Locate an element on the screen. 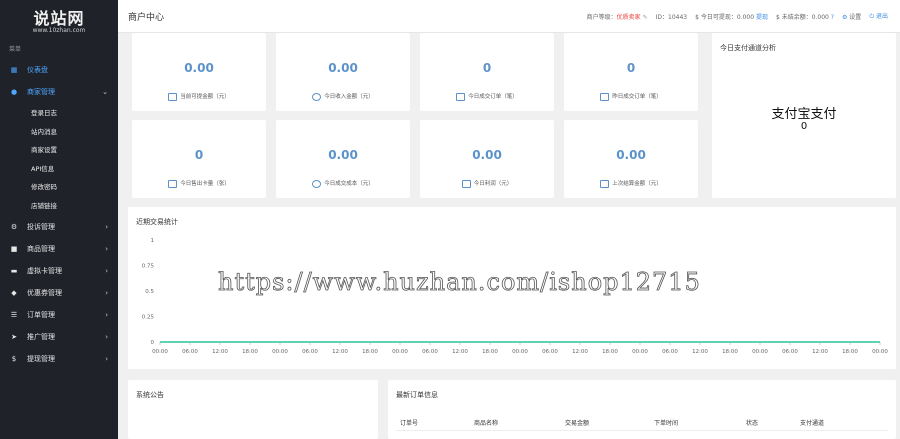 This screenshot has width=900, height=439. stat-label: 今日收入金额（元） is located at coordinates (343, 96).